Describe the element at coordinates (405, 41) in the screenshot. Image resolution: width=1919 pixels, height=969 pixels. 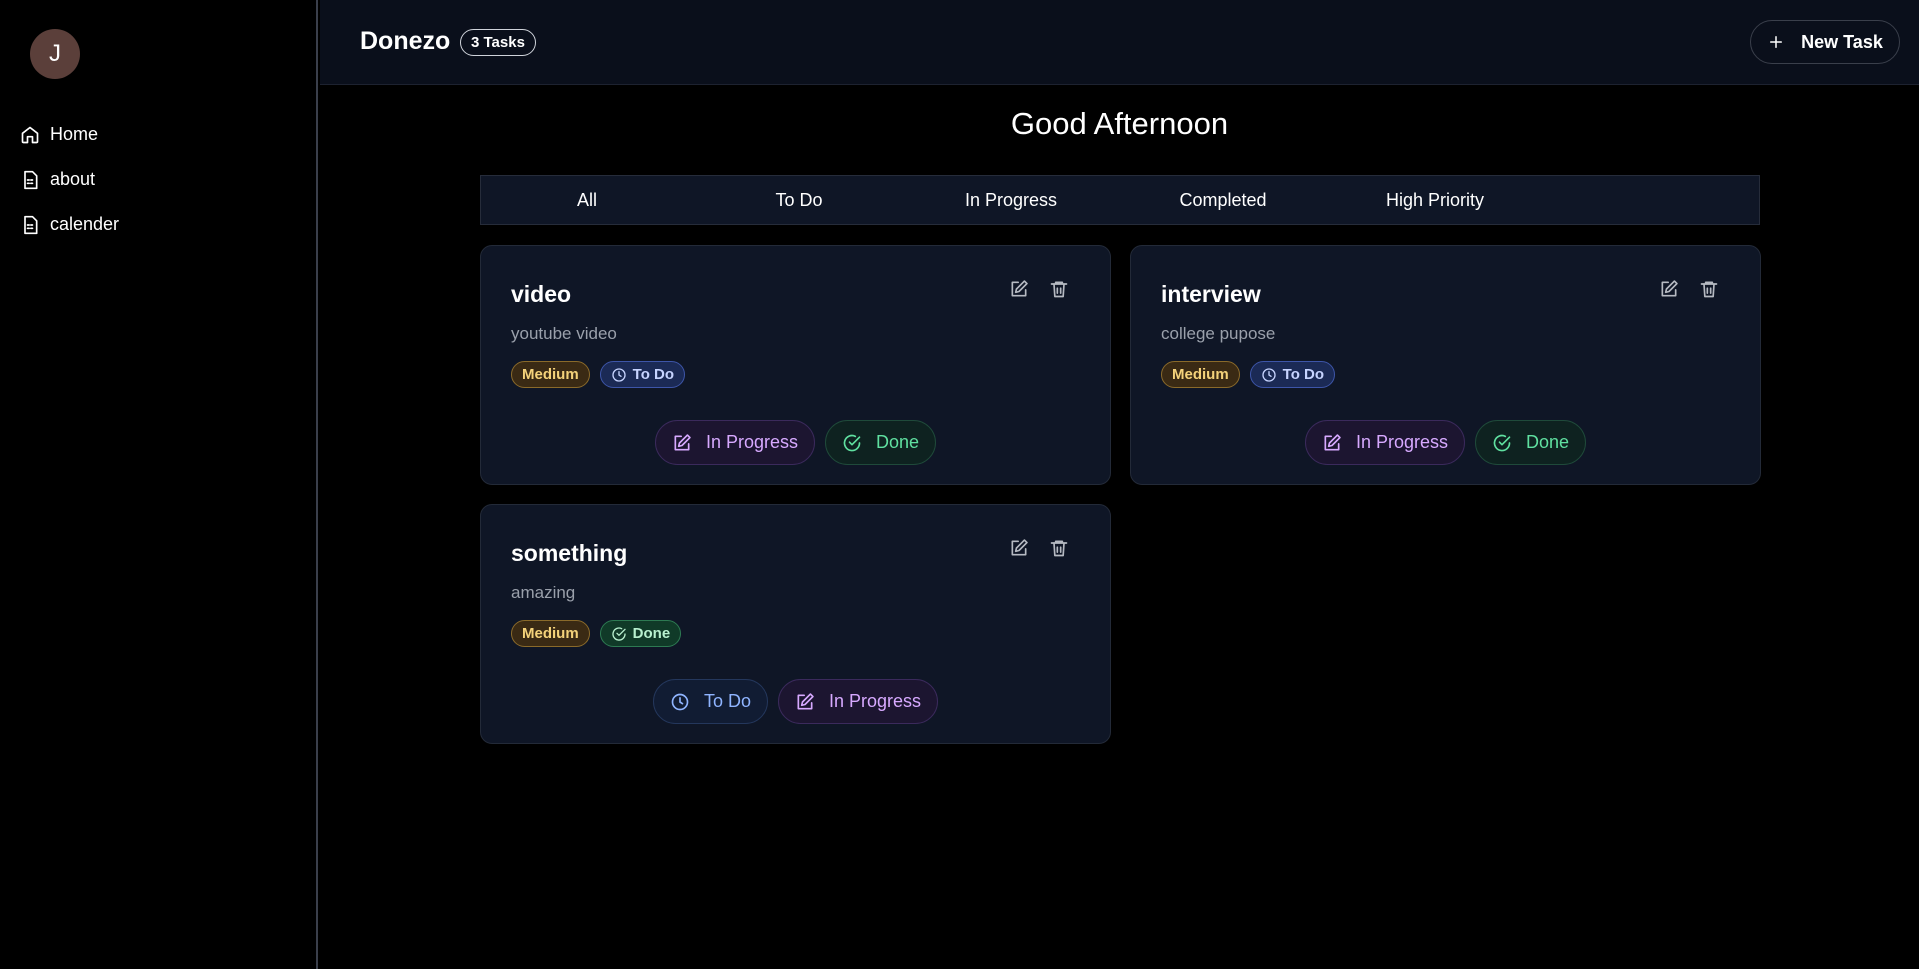
I see `brand-title: Donezo` at that location.